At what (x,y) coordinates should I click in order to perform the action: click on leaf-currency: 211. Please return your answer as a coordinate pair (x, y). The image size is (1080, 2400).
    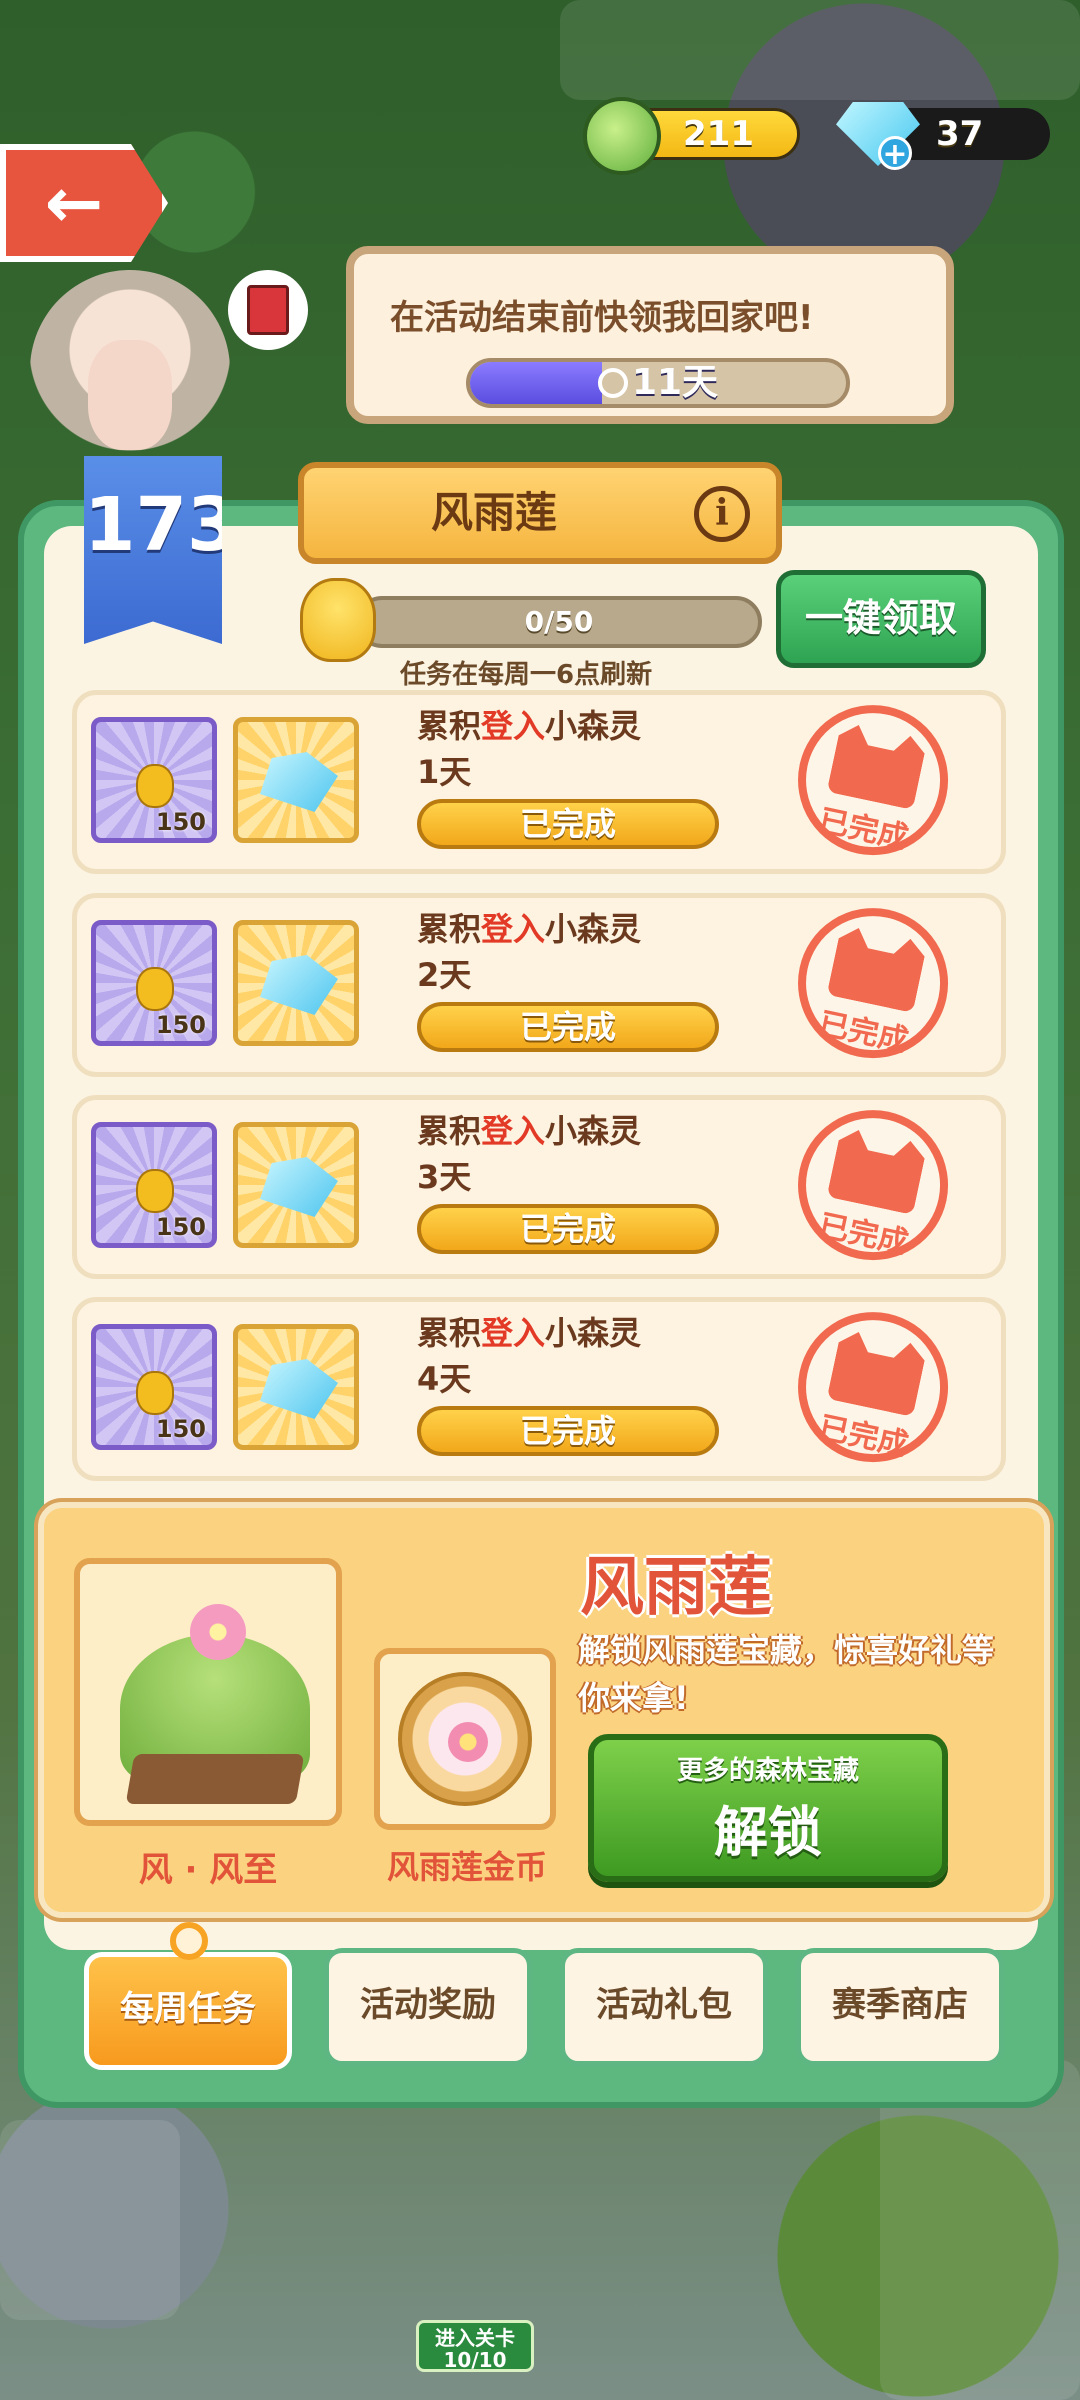
    Looking at the image, I should click on (691, 136).